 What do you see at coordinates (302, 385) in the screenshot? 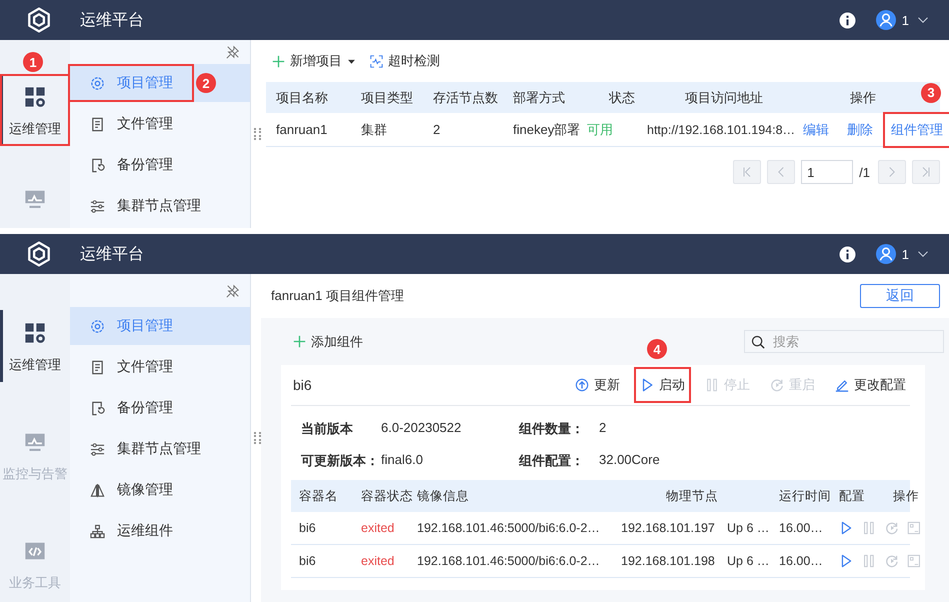
I see `component-name: bi6` at bounding box center [302, 385].